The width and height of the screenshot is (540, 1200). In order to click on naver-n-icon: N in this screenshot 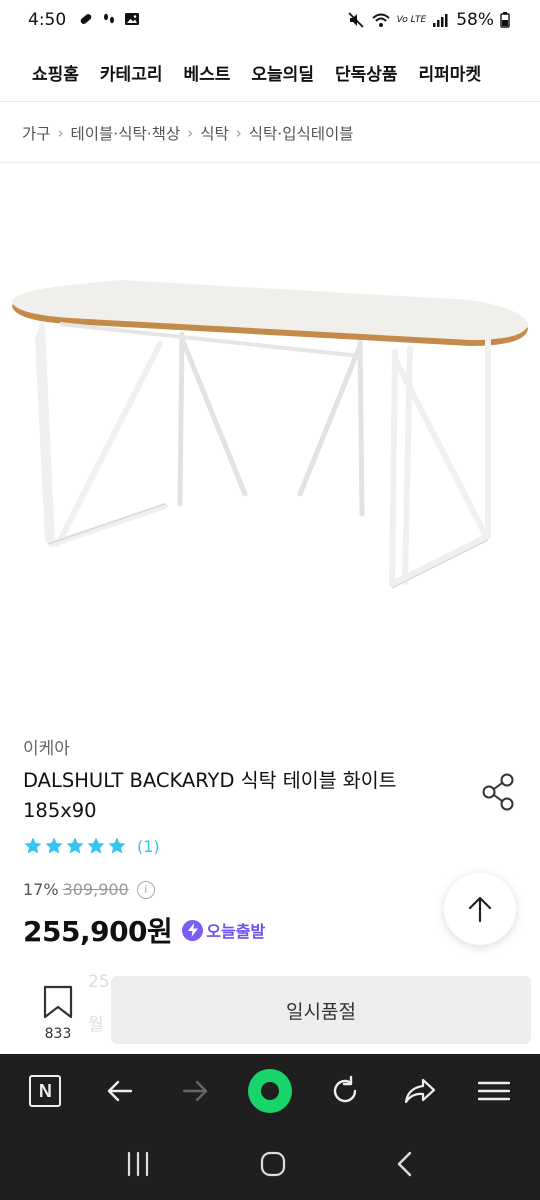, I will do `click(45, 1091)`.